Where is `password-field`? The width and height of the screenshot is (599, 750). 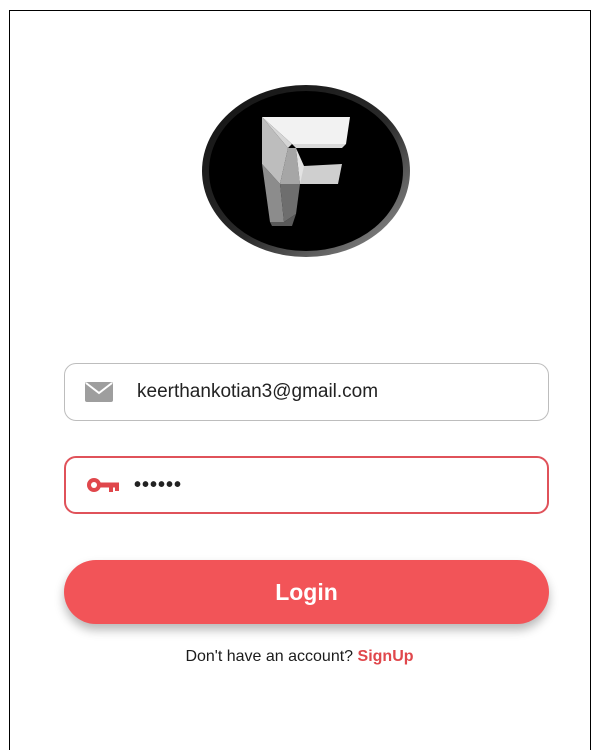
password-field is located at coordinates (306, 485).